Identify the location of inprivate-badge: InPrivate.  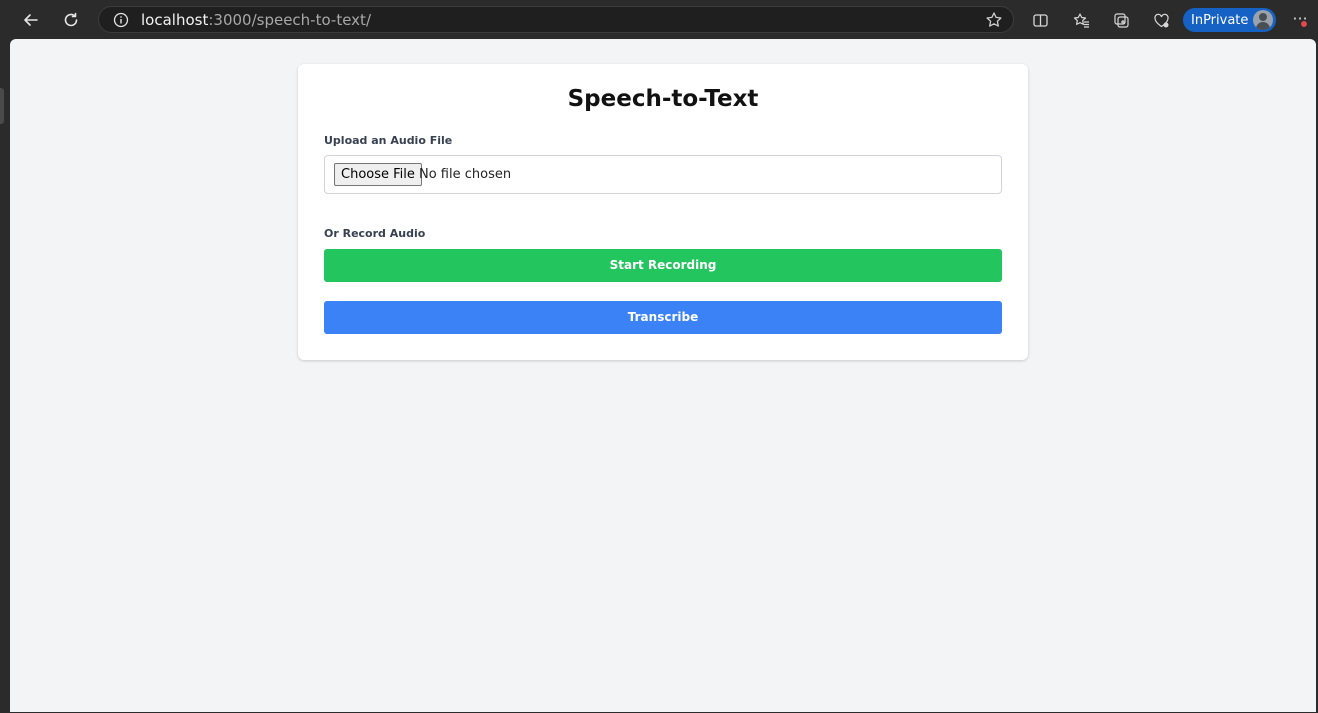
(1229, 20).